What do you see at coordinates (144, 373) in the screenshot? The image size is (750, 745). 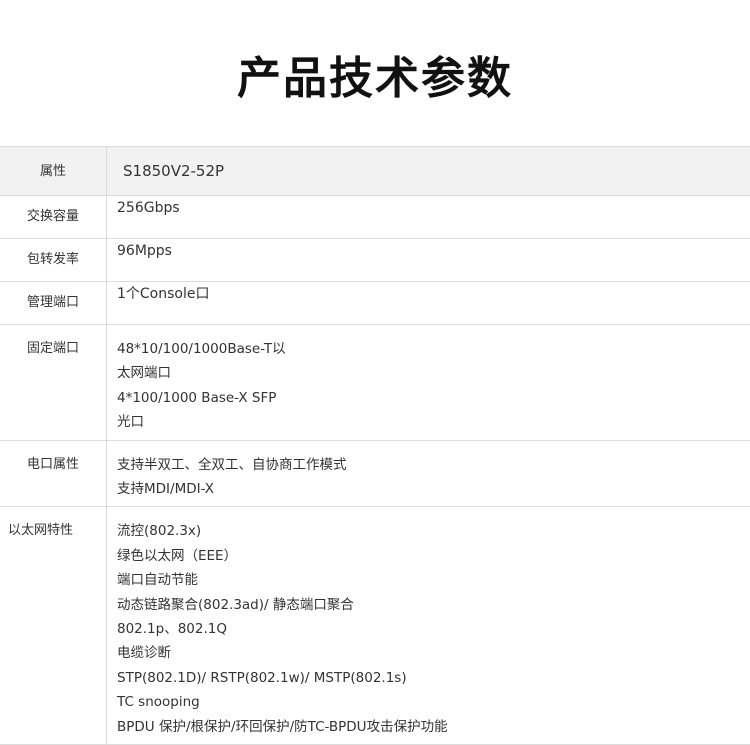 I see `value-line: 太网端口` at bounding box center [144, 373].